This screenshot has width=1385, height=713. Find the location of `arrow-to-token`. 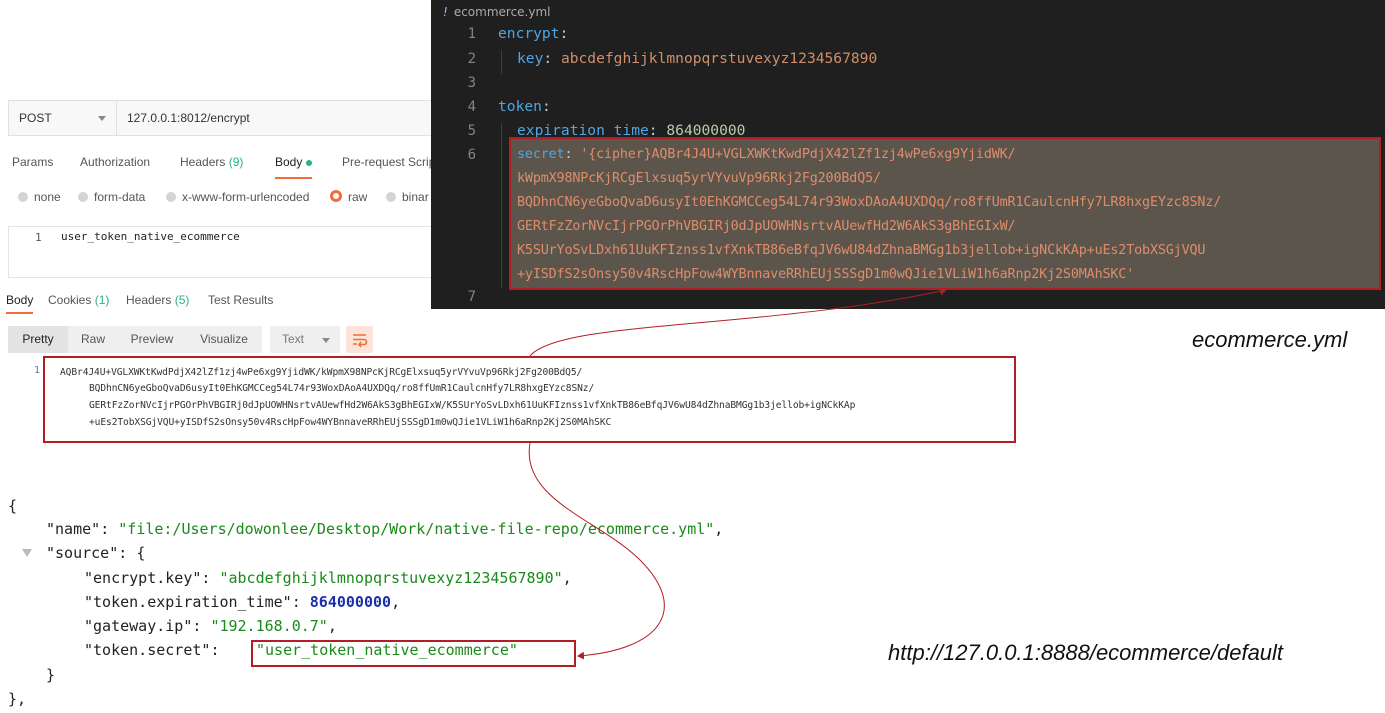

arrow-to-token is located at coordinates (596, 551).